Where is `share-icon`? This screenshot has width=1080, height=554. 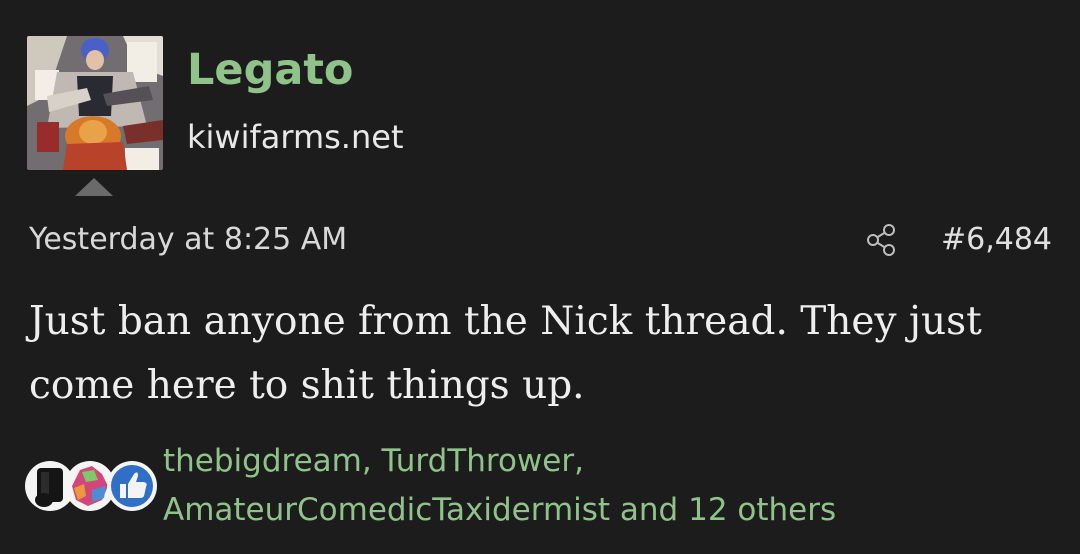 share-icon is located at coordinates (881, 240).